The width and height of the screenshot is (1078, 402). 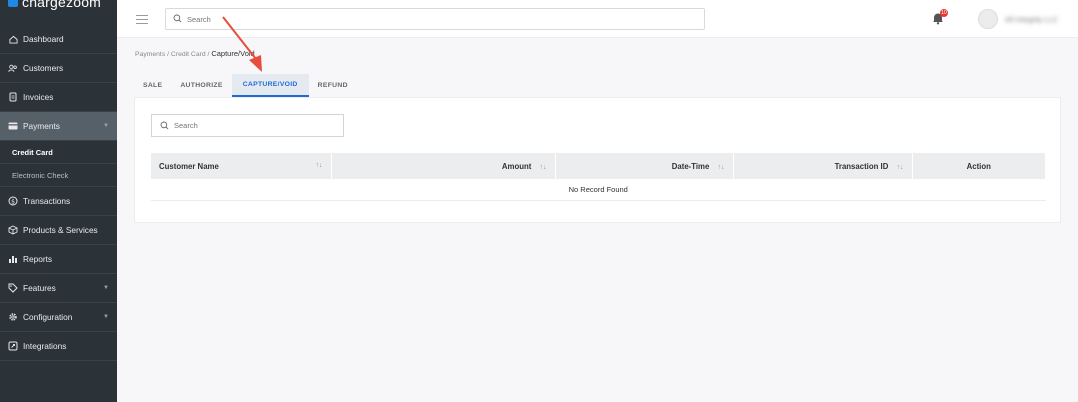 What do you see at coordinates (48, 317) in the screenshot?
I see `sidebar-item-label: Configuration` at bounding box center [48, 317].